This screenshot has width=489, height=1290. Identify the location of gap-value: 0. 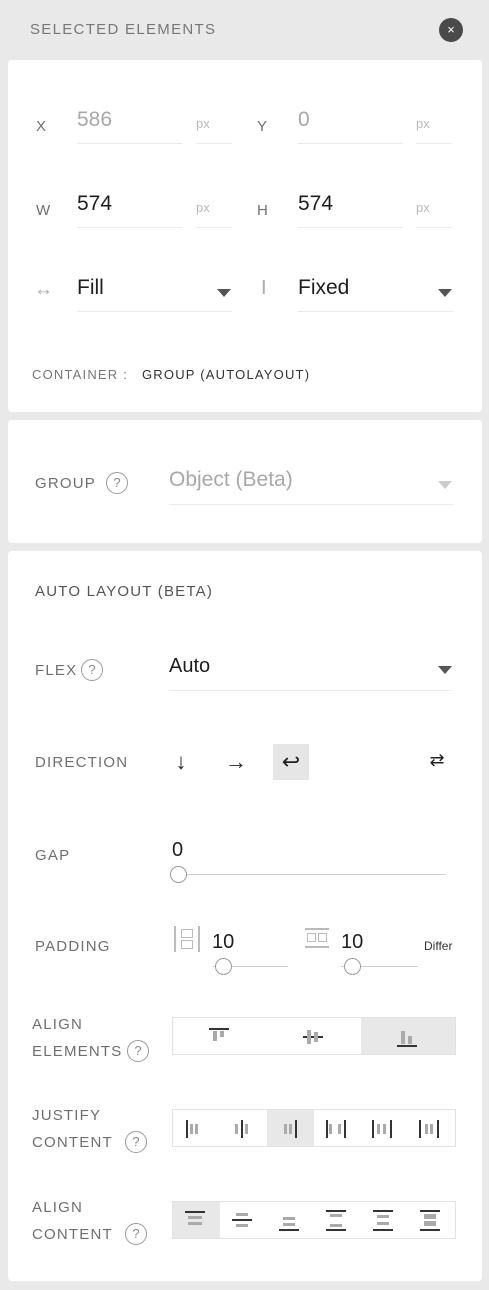
(177, 850).